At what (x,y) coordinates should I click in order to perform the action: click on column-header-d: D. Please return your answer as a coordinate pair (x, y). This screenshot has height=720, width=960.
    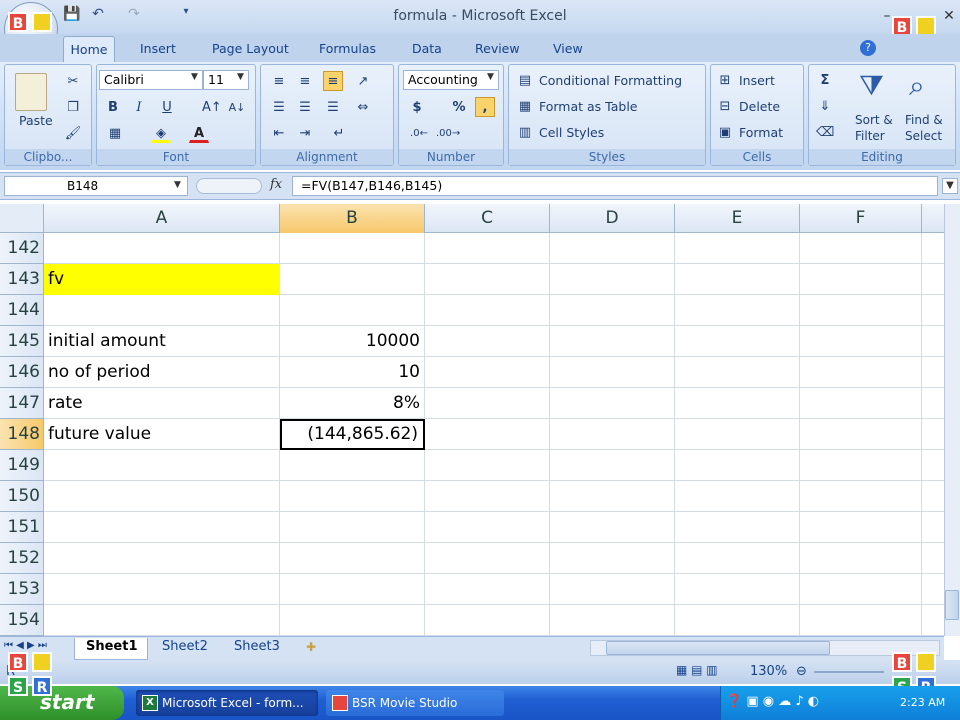
    Looking at the image, I should click on (612, 218).